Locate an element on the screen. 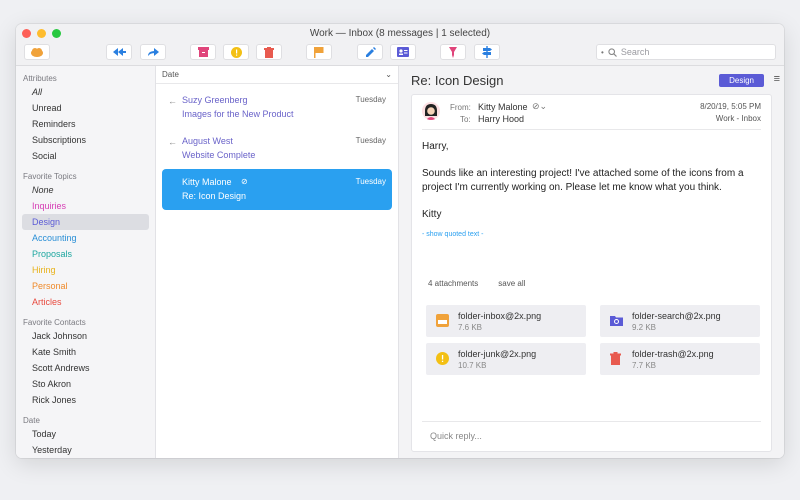 This screenshot has height=500, width=800. message-sender: Kitty Malone is located at coordinates (207, 182).